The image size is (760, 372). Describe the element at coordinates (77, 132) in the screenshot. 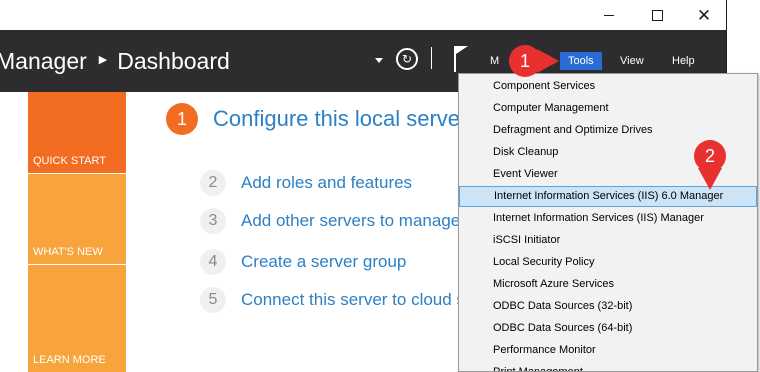

I see `tile-quick-start: QUICK START` at that location.